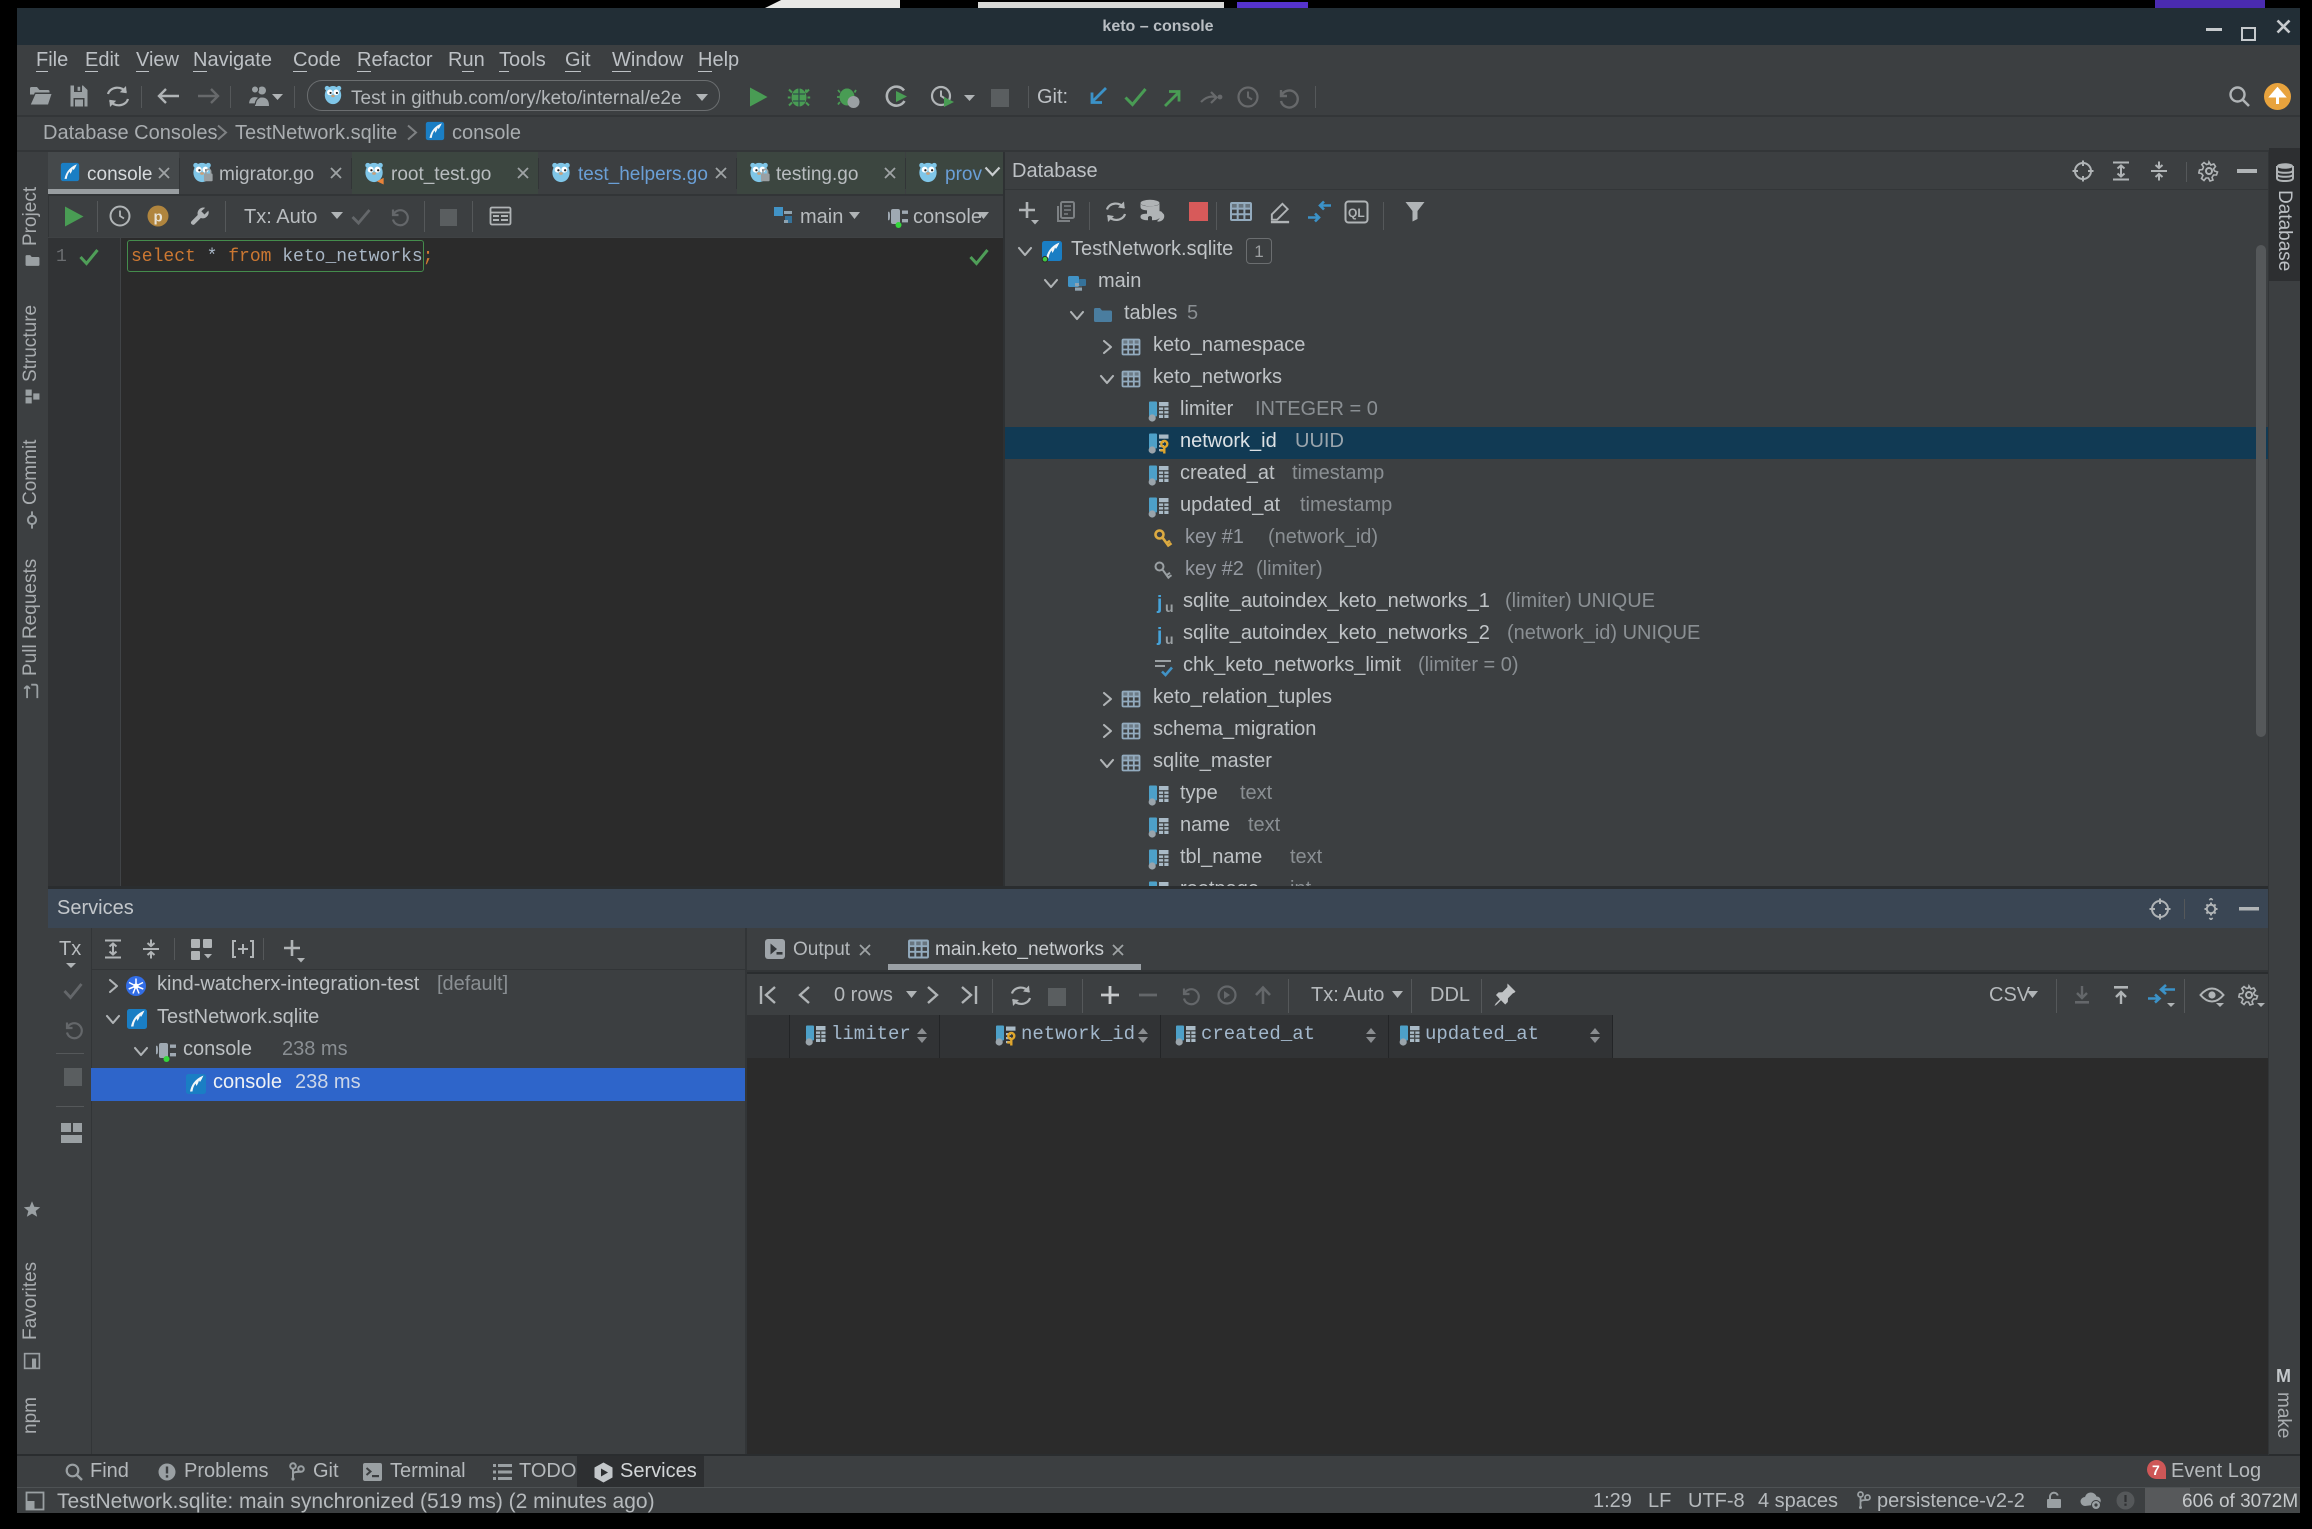 The width and height of the screenshot is (2312, 1529). I want to click on svg-text: 7, so click(2156, 1470).